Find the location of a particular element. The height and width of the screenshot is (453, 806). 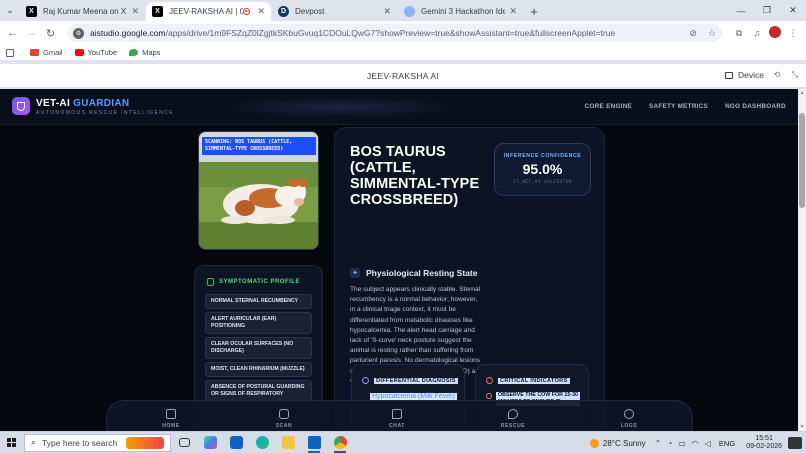

minimize-icon: — is located at coordinates (741, 10).